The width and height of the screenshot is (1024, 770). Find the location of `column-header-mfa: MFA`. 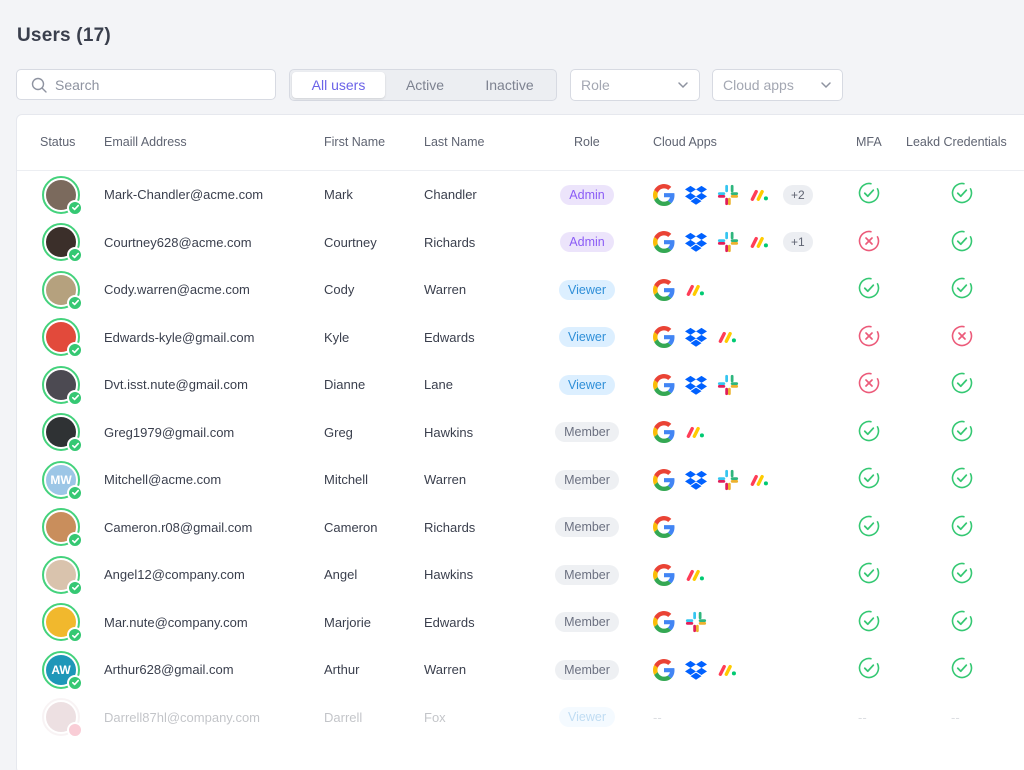

column-header-mfa: MFA is located at coordinates (869, 142).